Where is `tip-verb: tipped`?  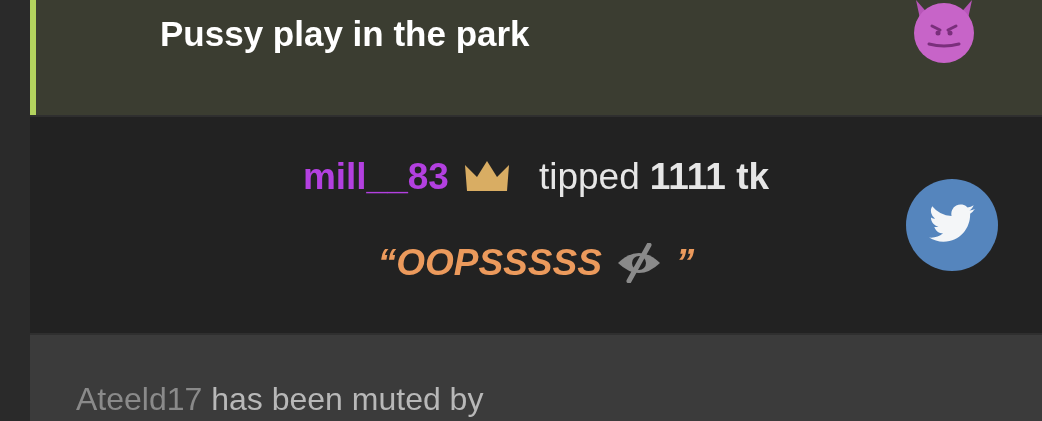 tip-verb: tipped is located at coordinates (589, 177).